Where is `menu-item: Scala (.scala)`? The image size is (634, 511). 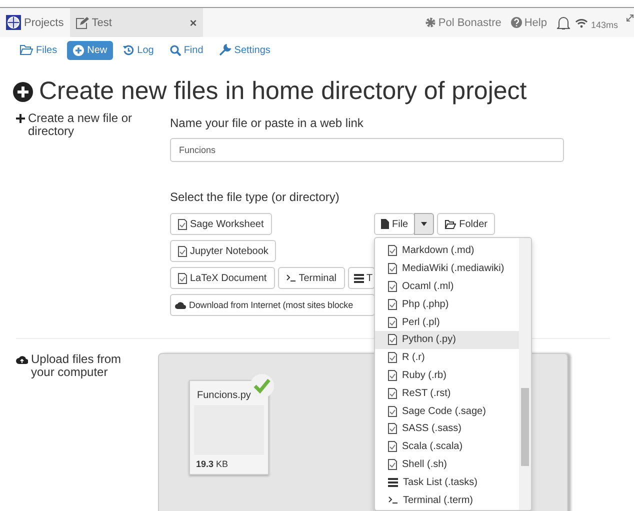
menu-item: Scala (.scala) is located at coordinates (447, 447).